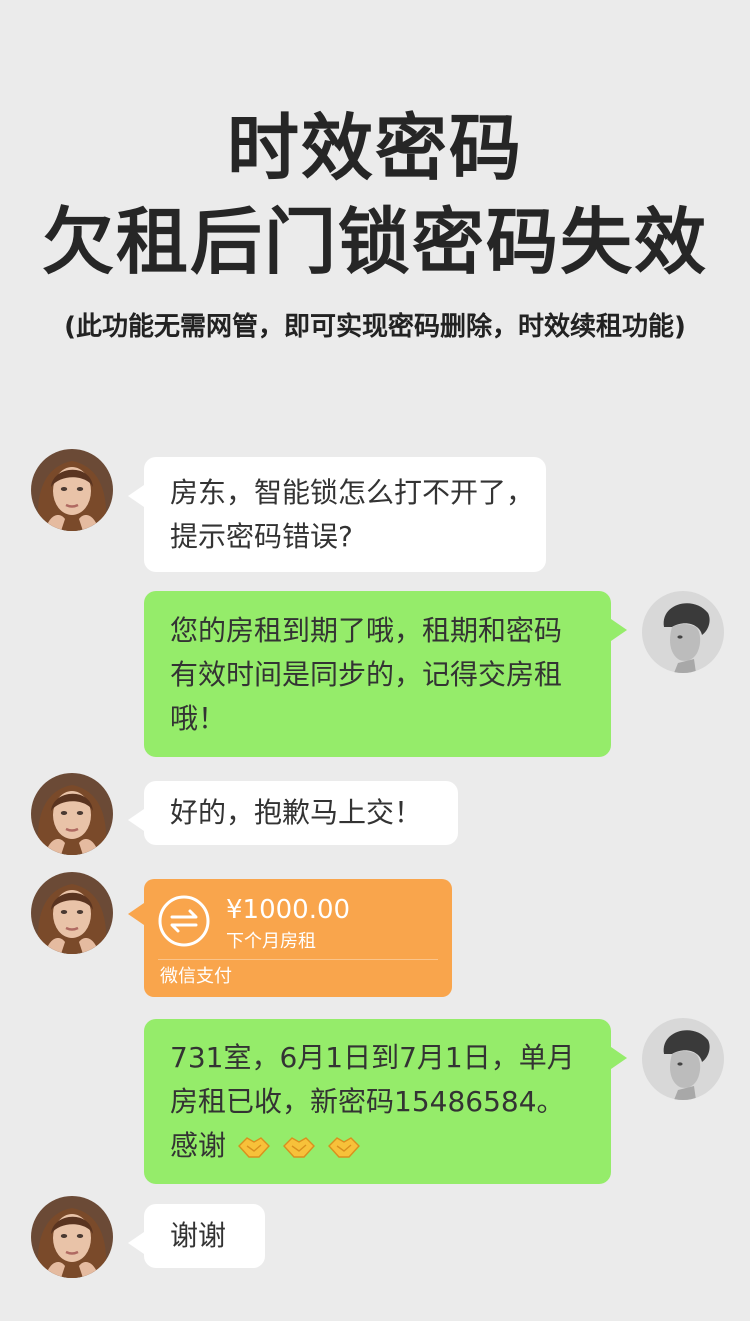 This screenshot has height=1321, width=750. I want to click on payment-card: ¥1000.00 下个月房租 微信支付, so click(290, 938).